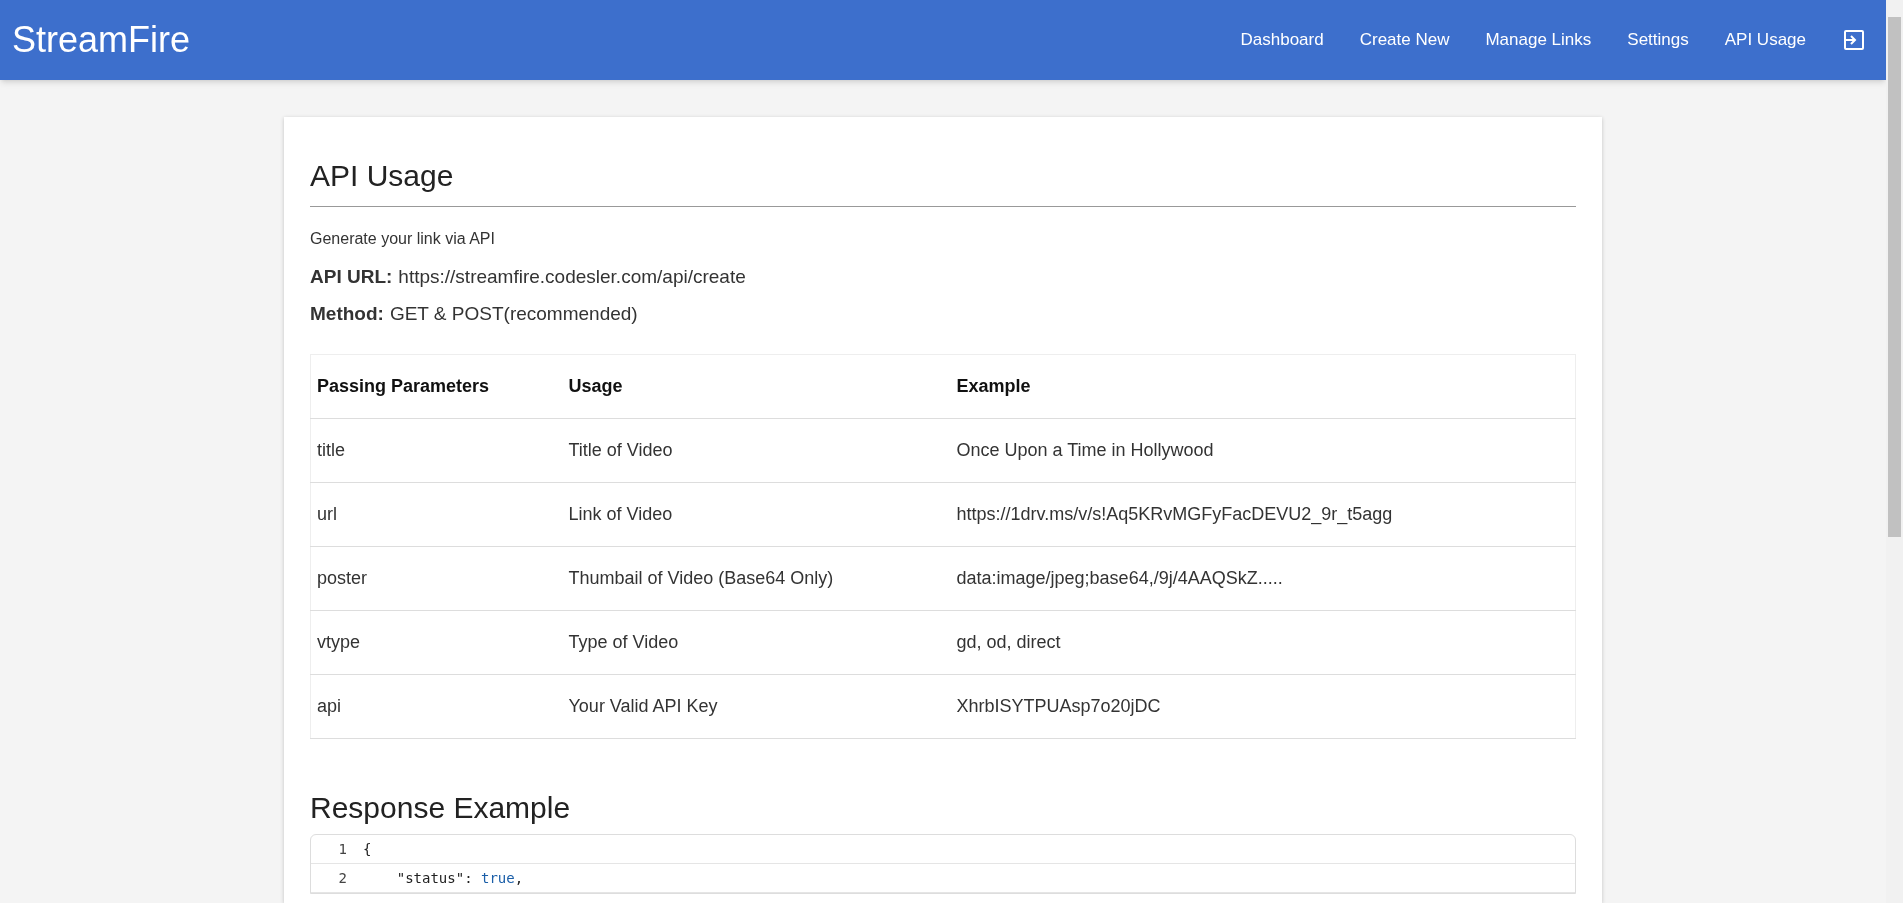 The width and height of the screenshot is (1903, 903). Describe the element at coordinates (513, 313) in the screenshot. I see `detail-value: GET & POST(recommended)` at that location.